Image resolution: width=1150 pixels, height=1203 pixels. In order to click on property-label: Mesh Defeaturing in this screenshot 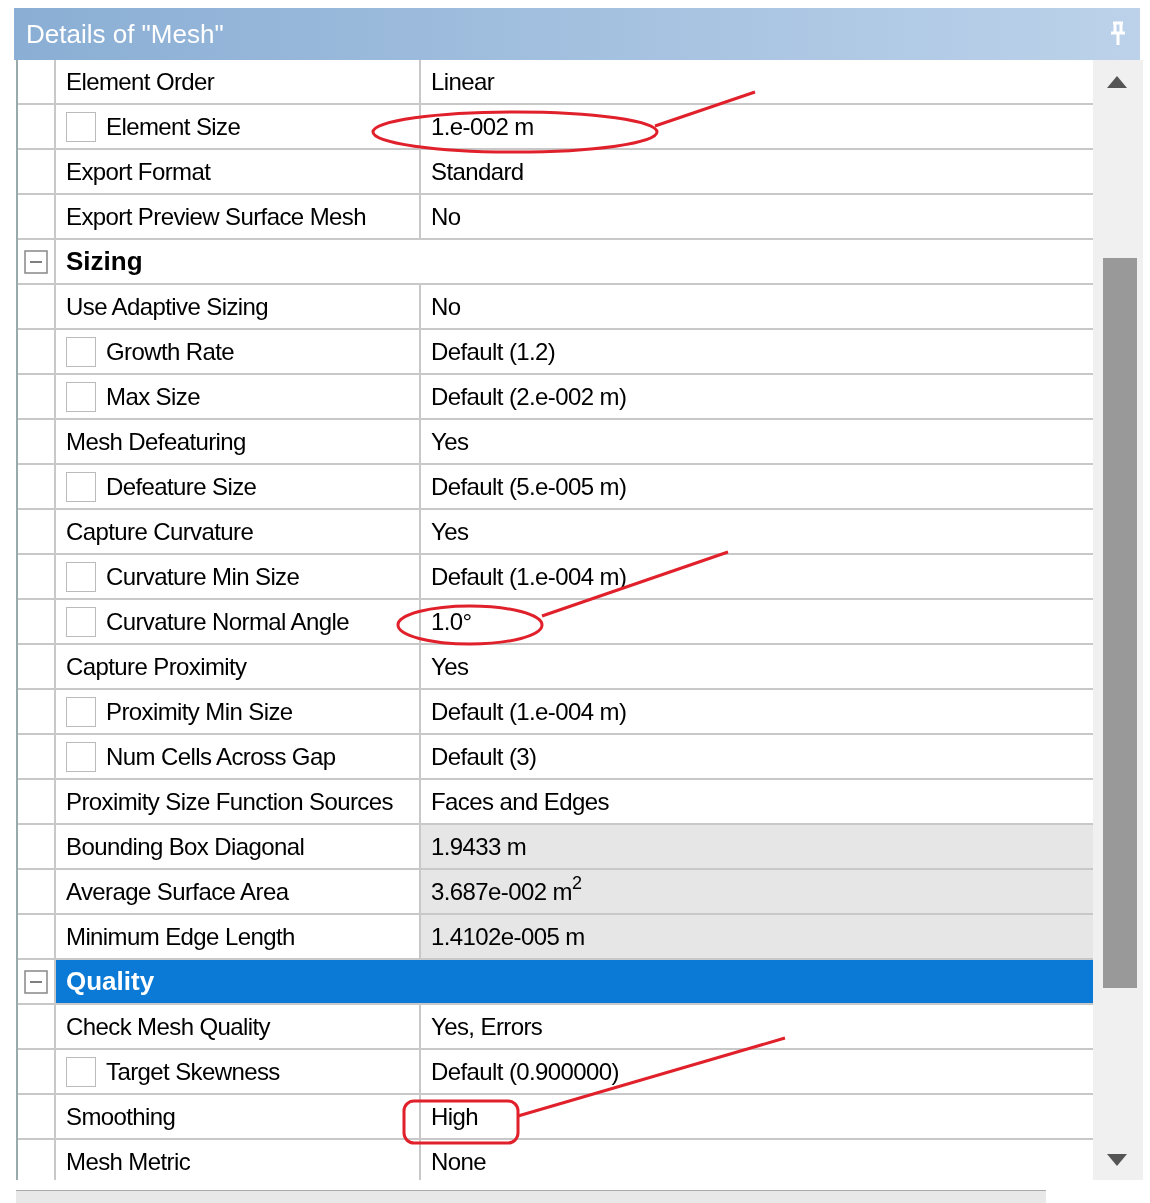, I will do `click(156, 441)`.